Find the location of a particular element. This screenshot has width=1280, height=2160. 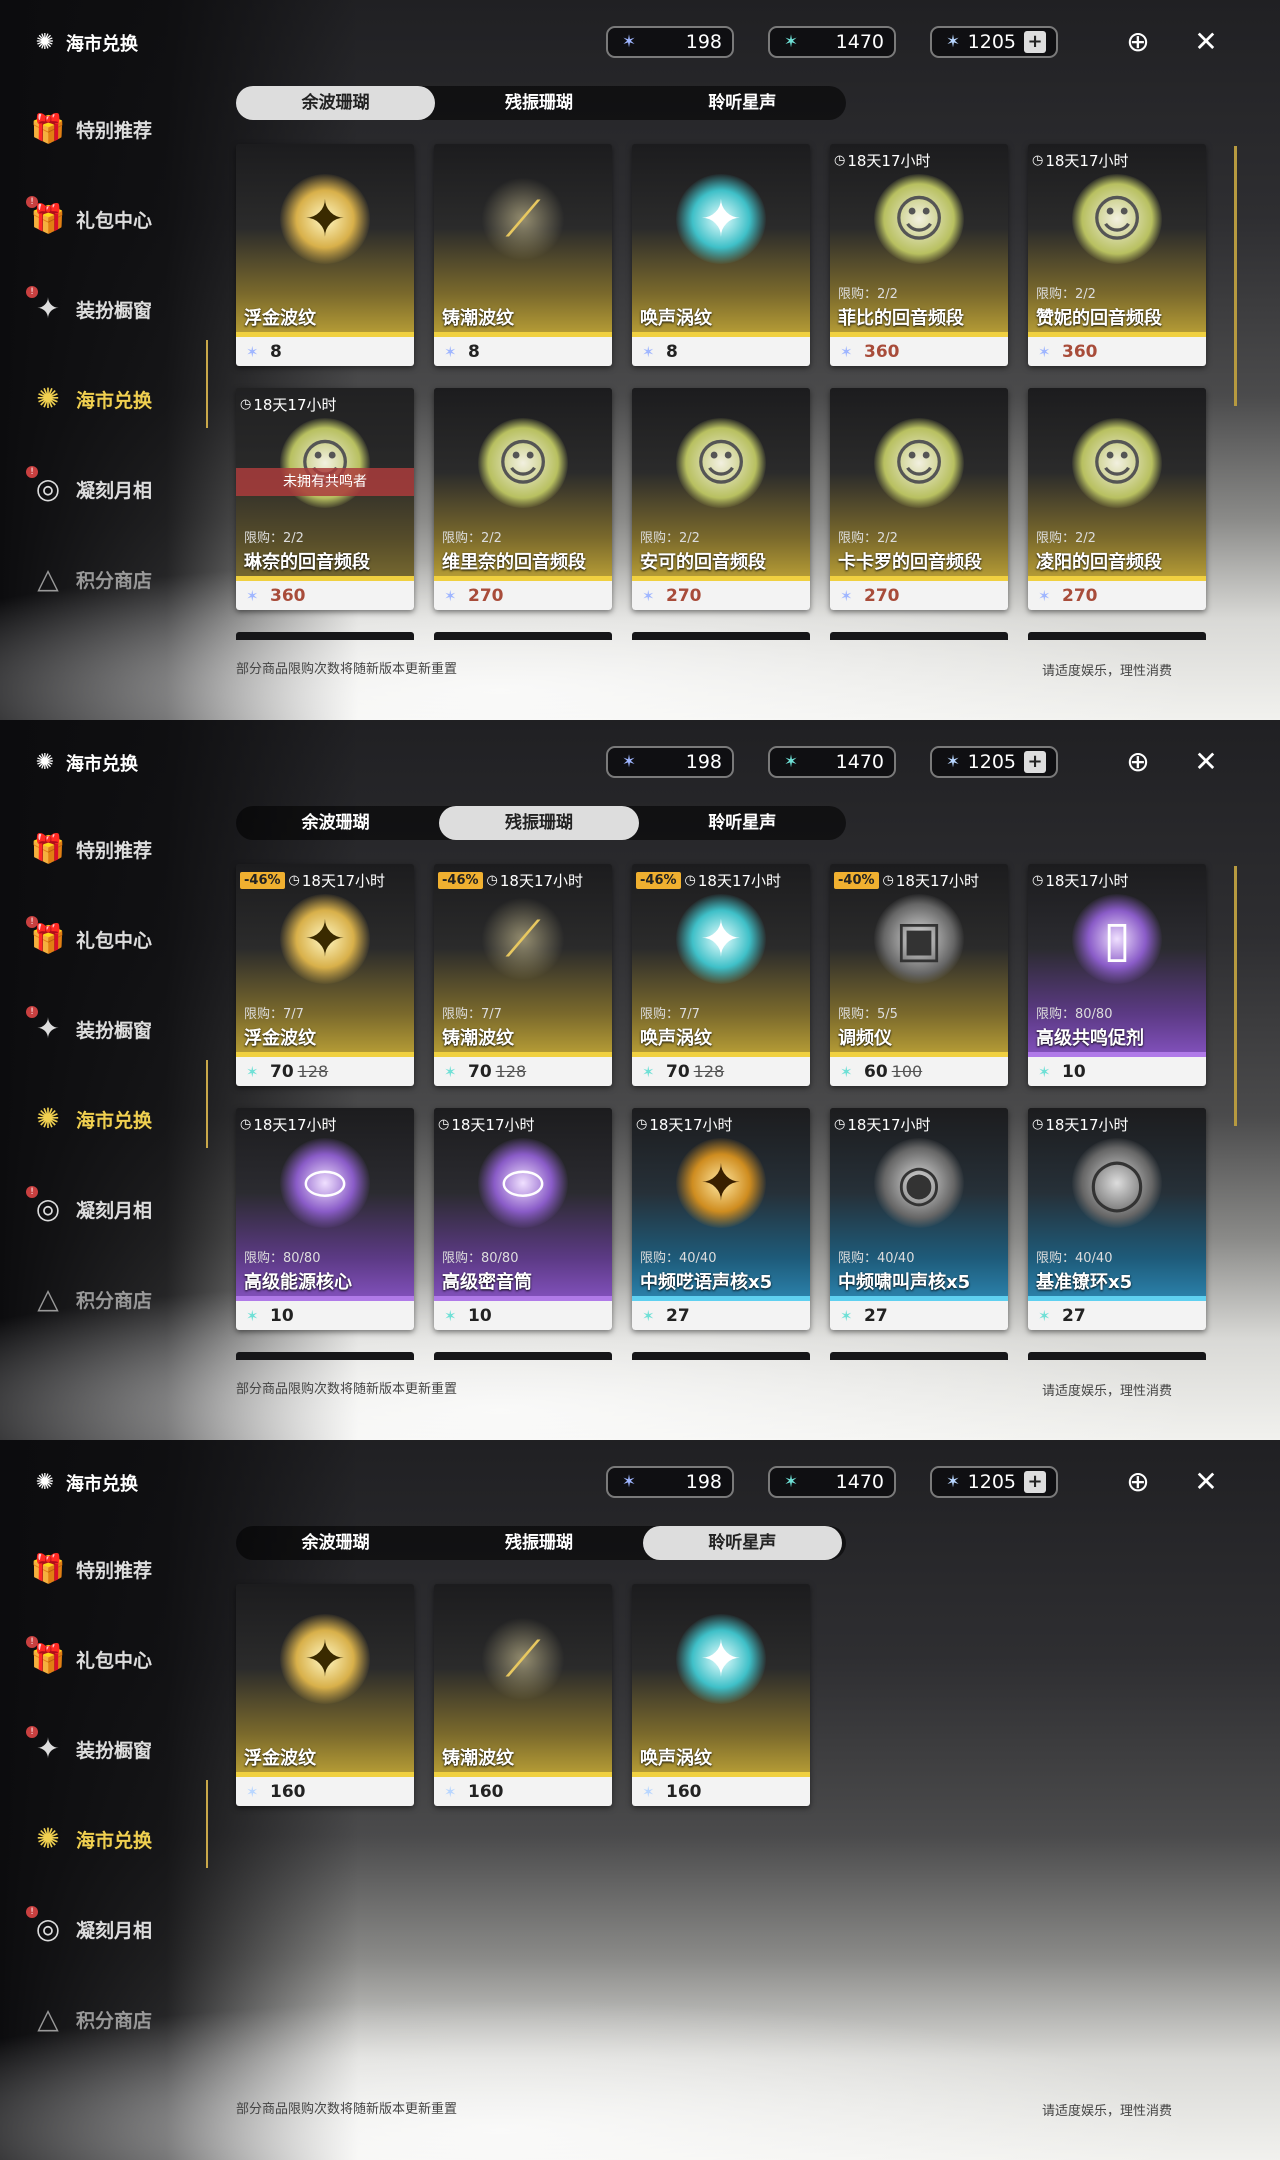

shop-item-card: ⬭ ◷ 18天17小时 限购：80/80 高级能源核心 ✶ 10 is located at coordinates (325, 1219).